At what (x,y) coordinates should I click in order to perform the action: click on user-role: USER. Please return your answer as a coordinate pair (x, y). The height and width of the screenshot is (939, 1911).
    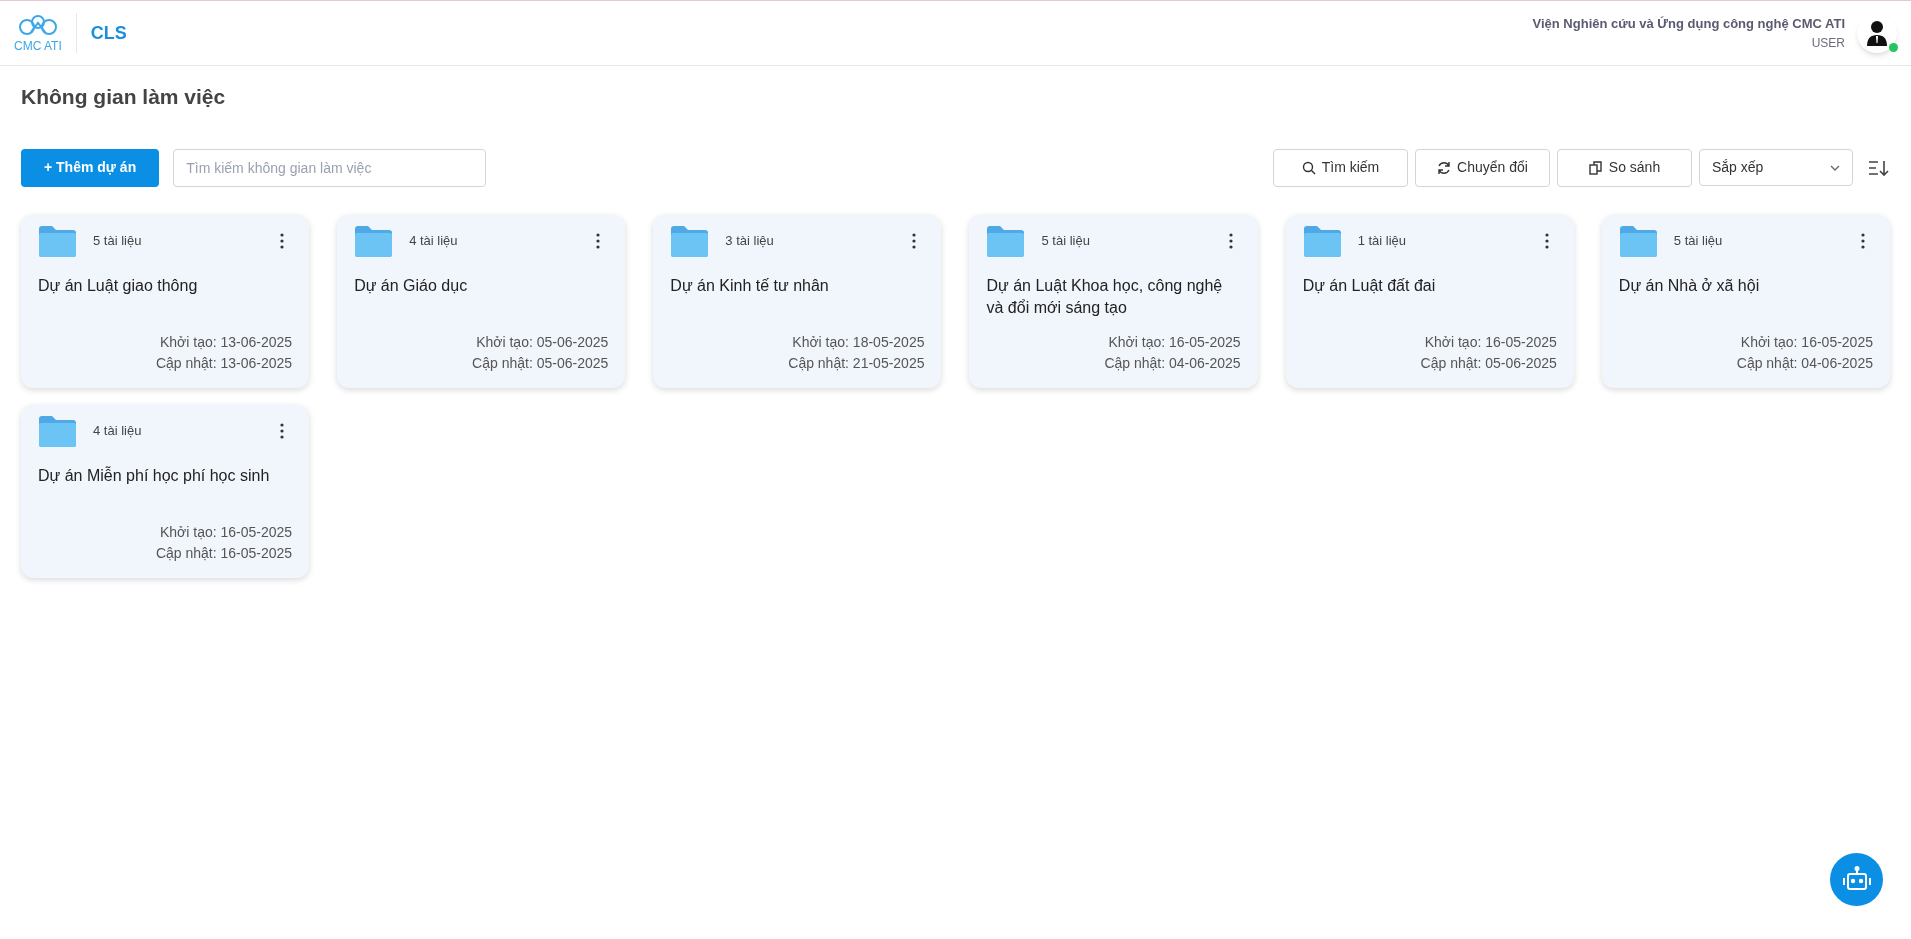
    Looking at the image, I should click on (1828, 43).